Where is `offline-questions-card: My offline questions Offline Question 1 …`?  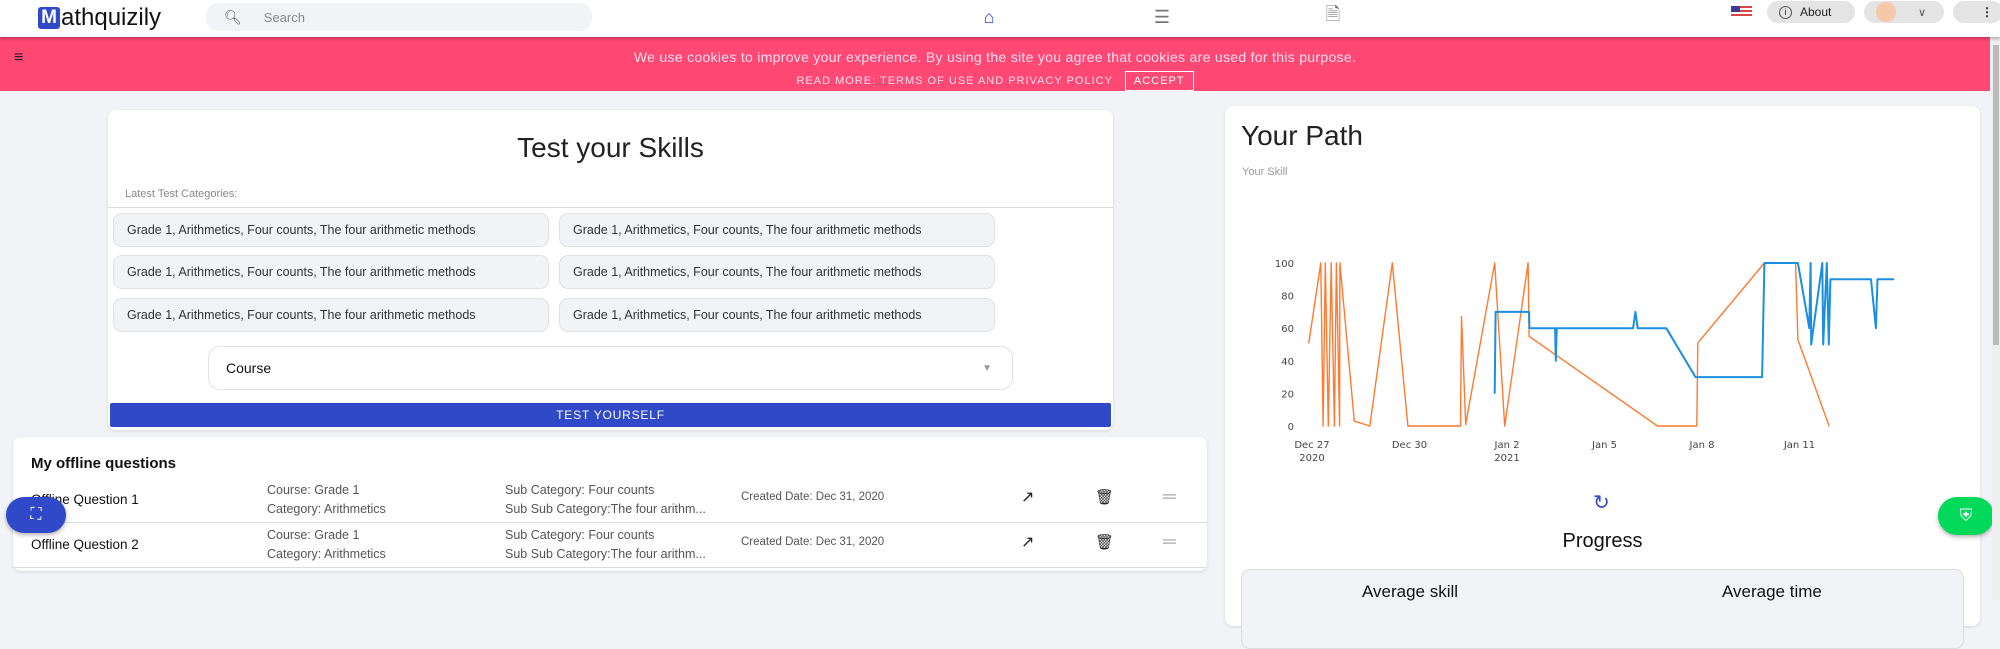 offline-questions-card: My offline questions Offline Question 1 … is located at coordinates (610, 504).